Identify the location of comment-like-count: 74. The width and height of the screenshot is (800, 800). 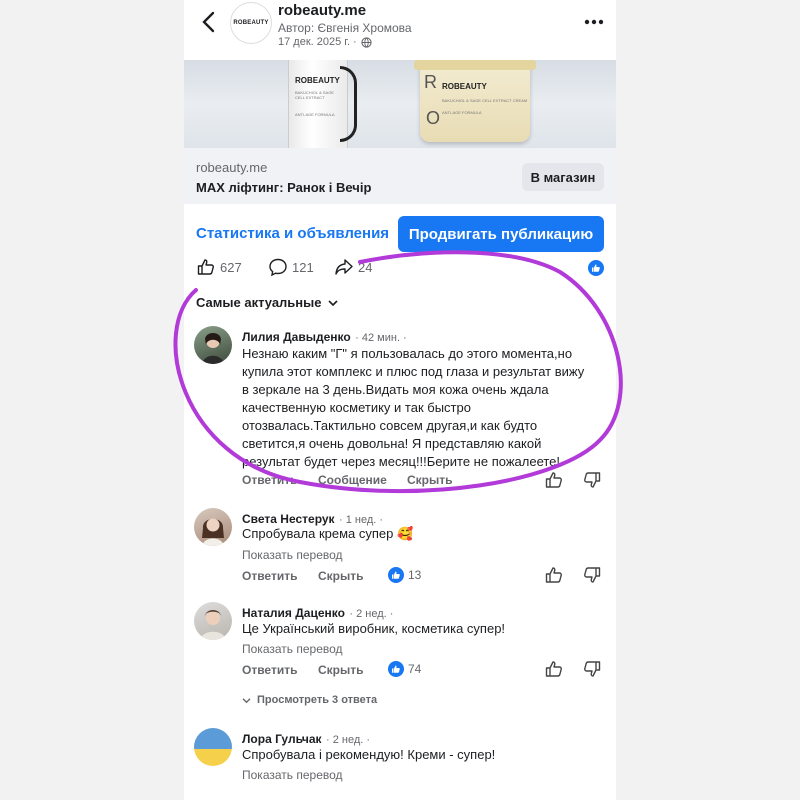
(404, 669).